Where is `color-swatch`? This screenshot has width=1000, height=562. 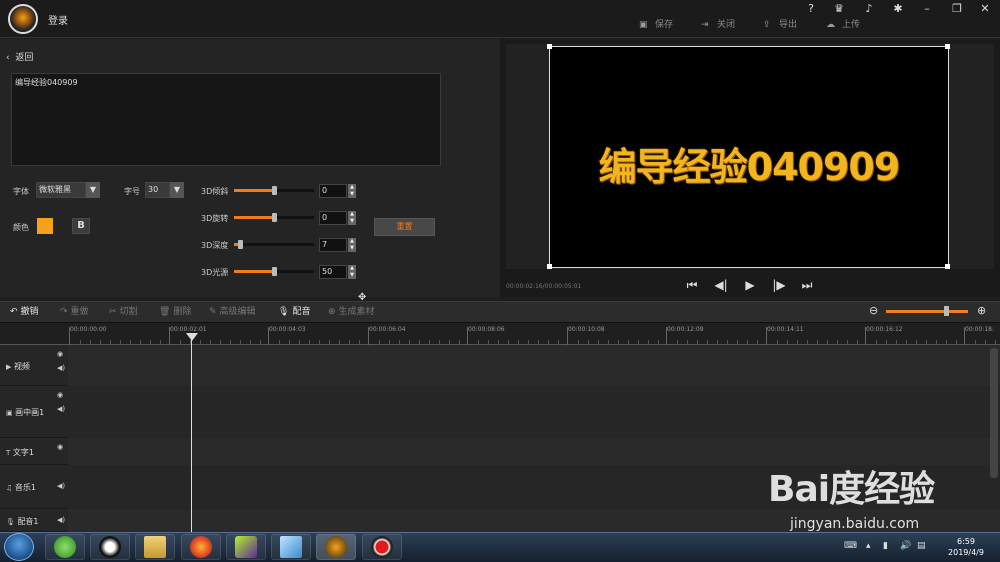 color-swatch is located at coordinates (45, 226).